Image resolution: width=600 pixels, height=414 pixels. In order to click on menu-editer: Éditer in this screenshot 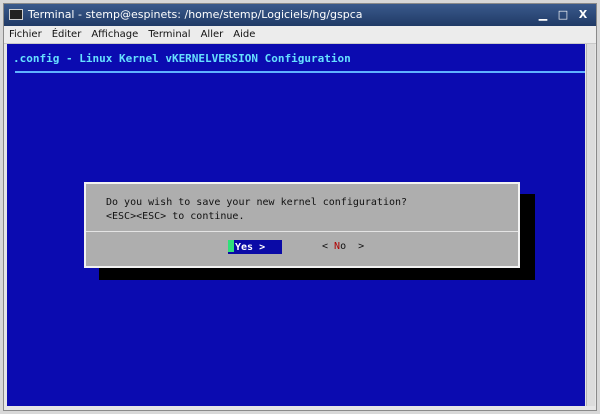, I will do `click(67, 34)`.